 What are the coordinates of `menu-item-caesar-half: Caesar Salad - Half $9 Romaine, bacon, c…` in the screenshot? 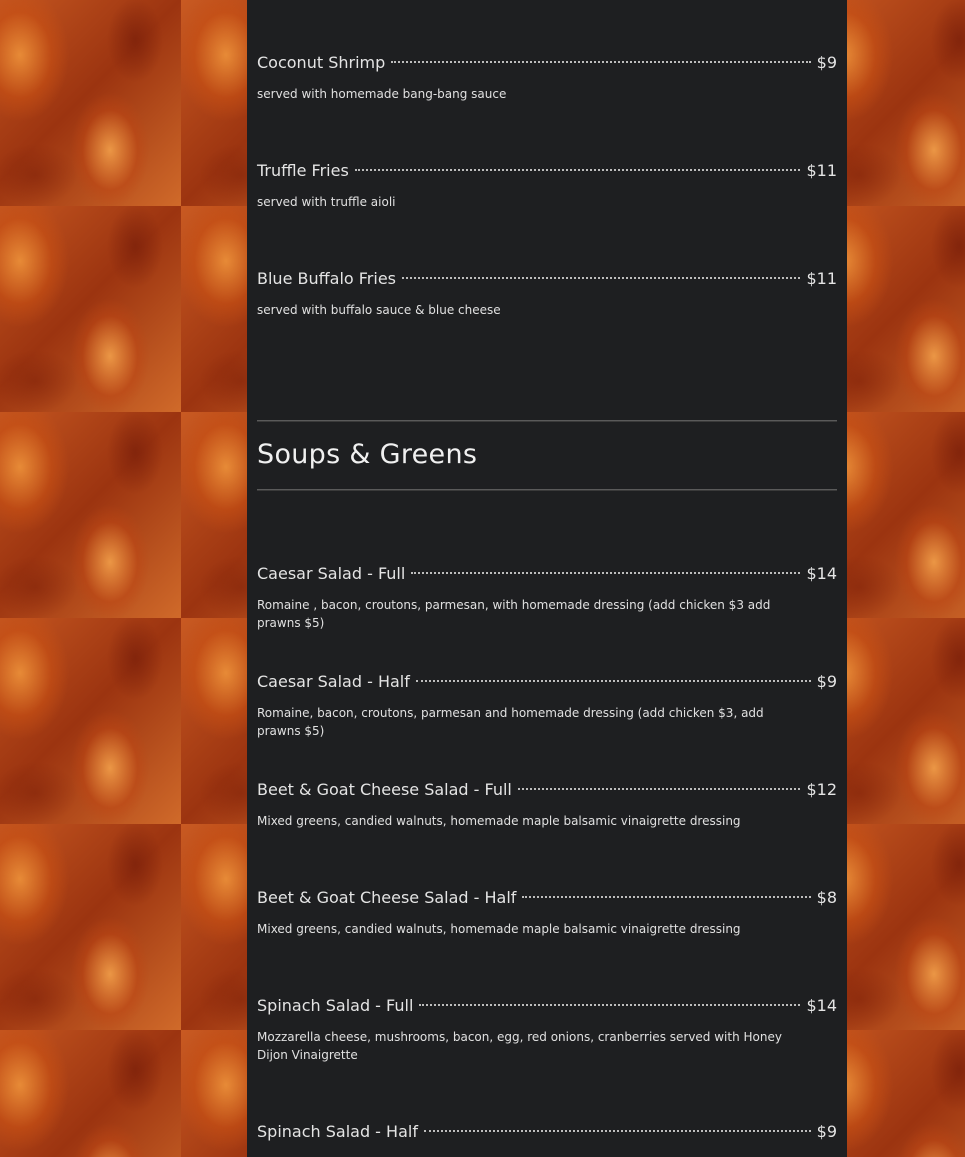 It's located at (547, 705).